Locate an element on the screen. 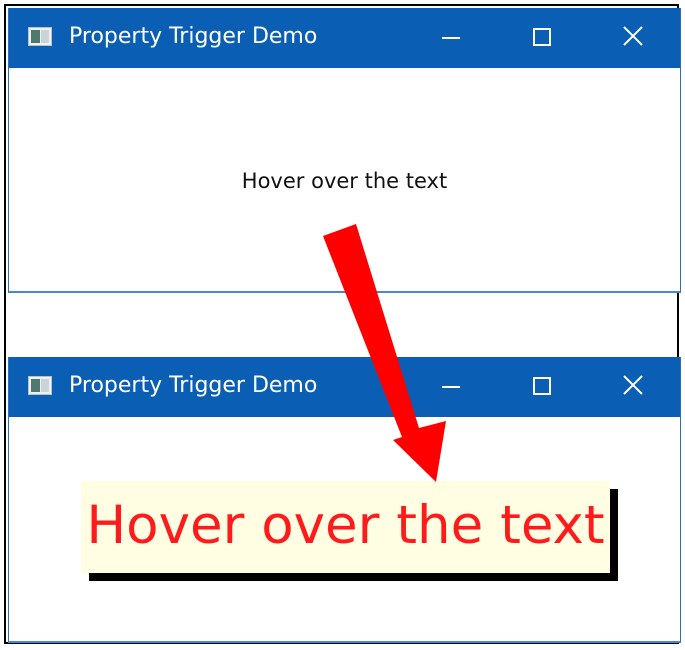 This screenshot has height=650, width=685. hover-text-enlarged: Hover over the text is located at coordinates (349, 531).